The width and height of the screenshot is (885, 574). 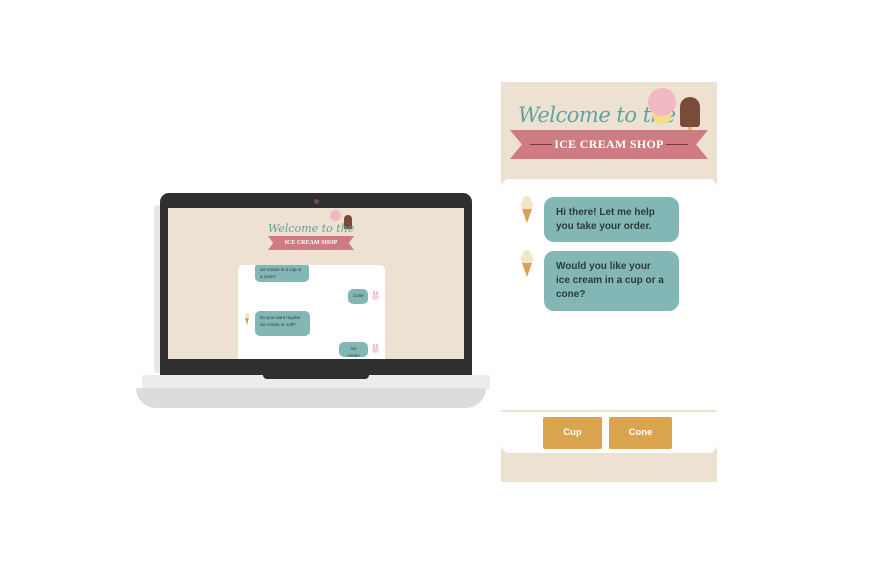 I want to click on shop-banner: ICE CREAM SHOP, so click(x=609, y=144).